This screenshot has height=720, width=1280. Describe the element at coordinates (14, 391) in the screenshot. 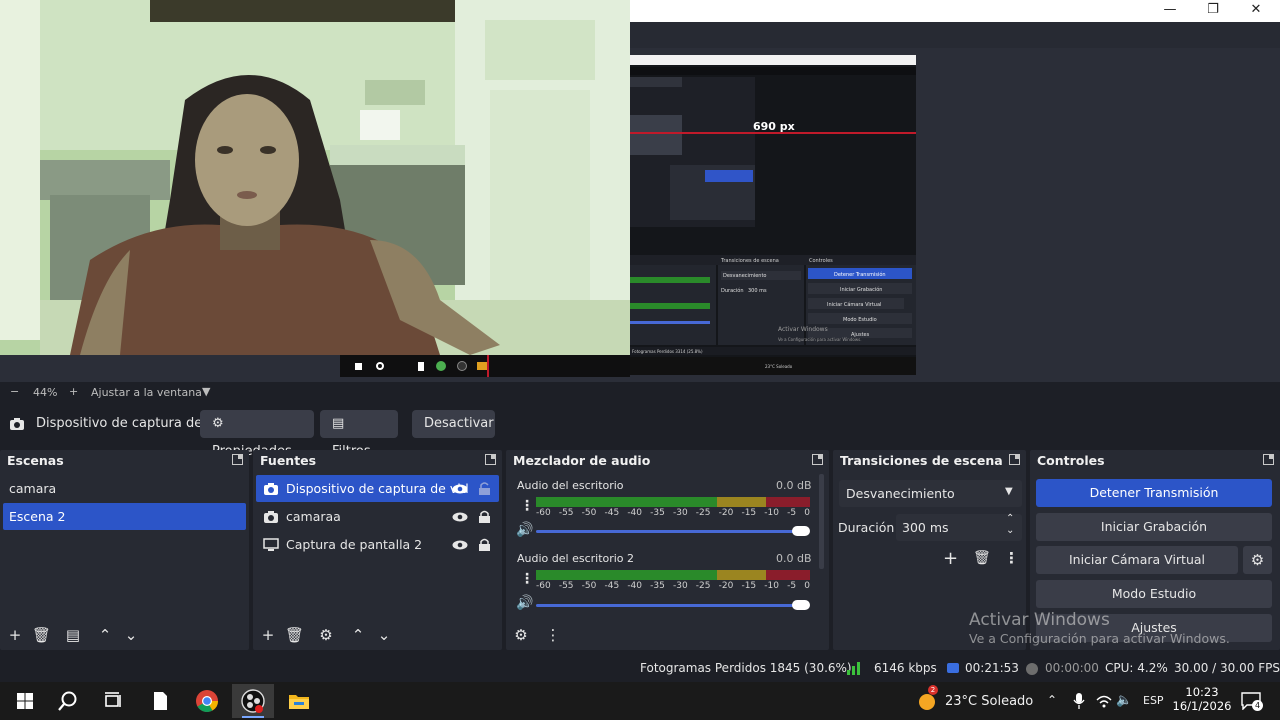

I see `zoom-out-button: −` at that location.